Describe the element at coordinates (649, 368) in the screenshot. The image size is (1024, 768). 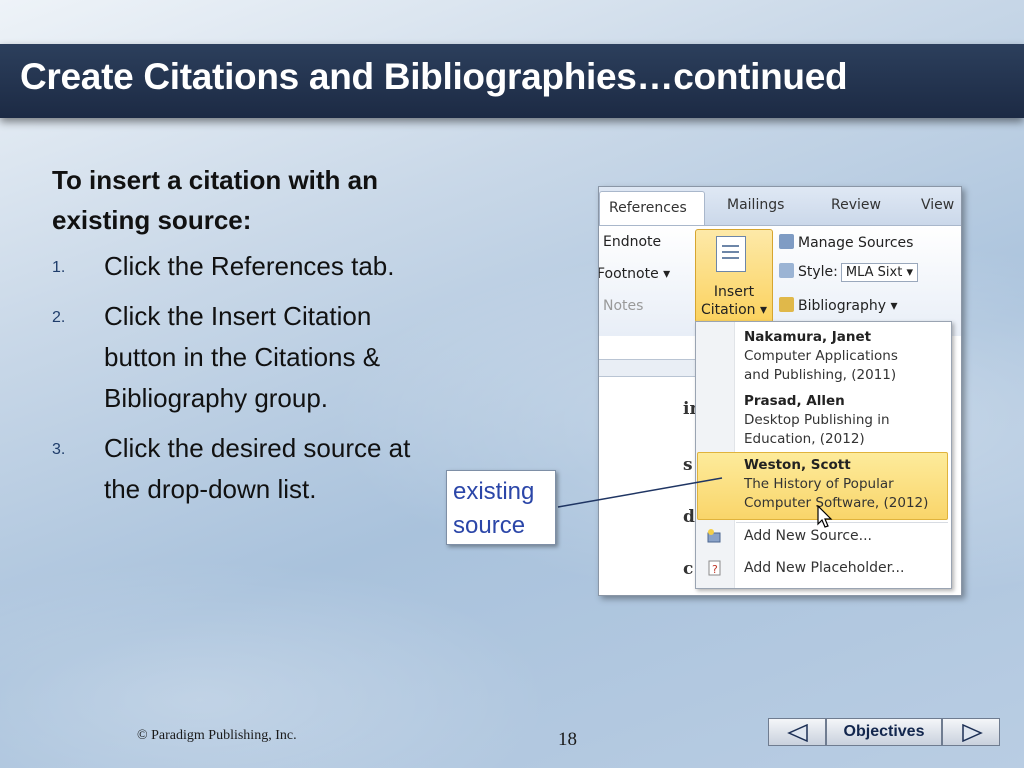
I see `ruler` at that location.